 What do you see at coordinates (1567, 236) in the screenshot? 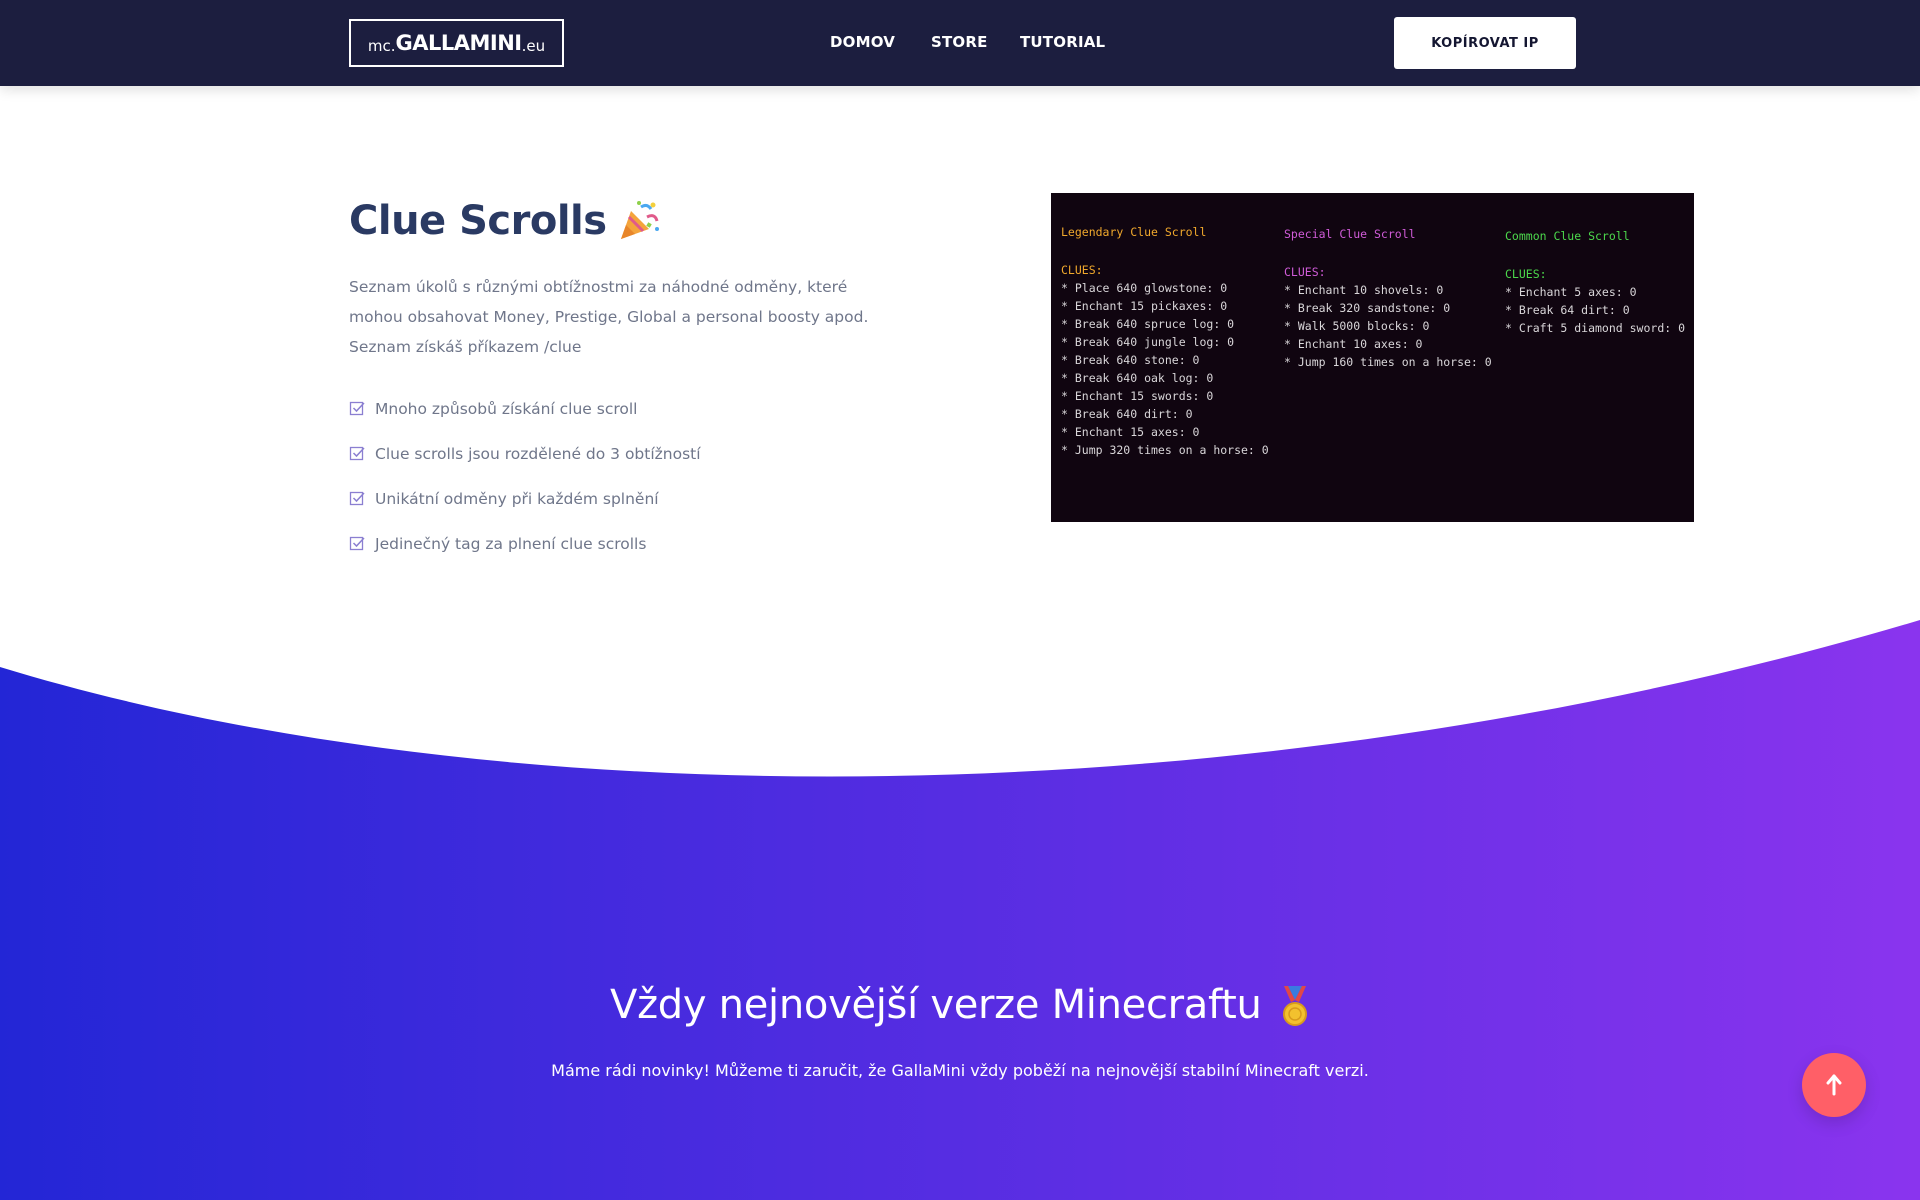
I see `term-title: Common Clue Scroll` at bounding box center [1567, 236].